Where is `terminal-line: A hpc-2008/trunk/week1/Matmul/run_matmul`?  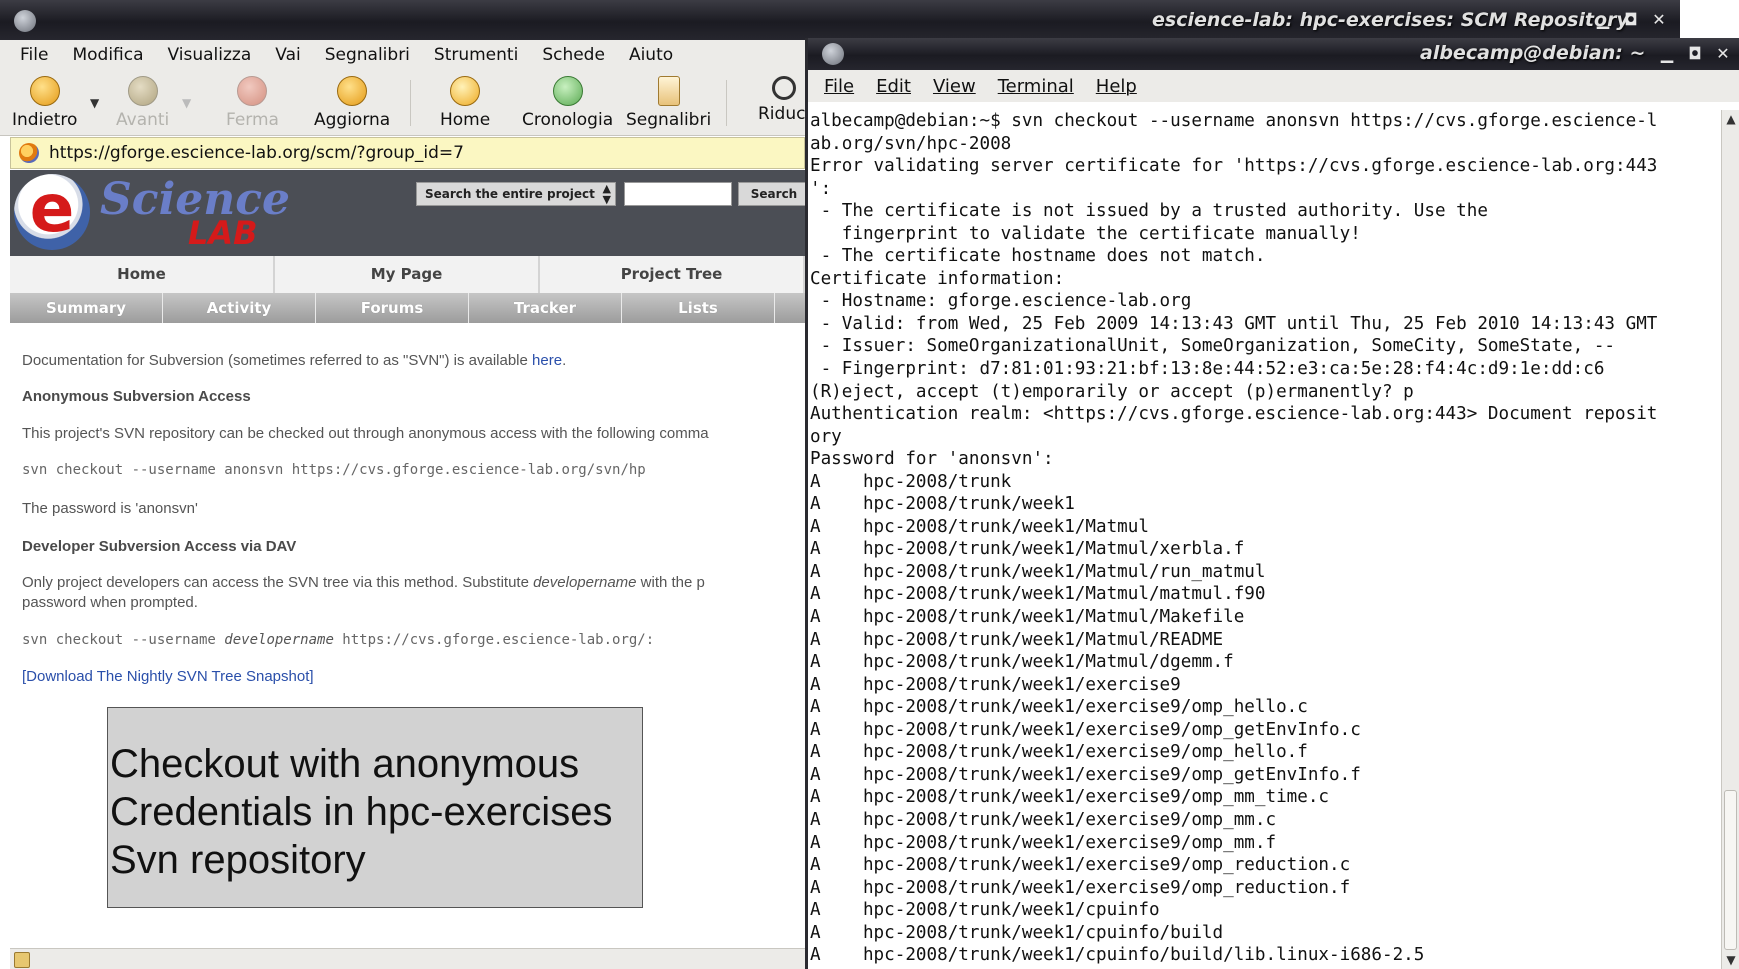 terminal-line: A hpc-2008/trunk/week1/Matmul/run_matmul is located at coordinates (1038, 571).